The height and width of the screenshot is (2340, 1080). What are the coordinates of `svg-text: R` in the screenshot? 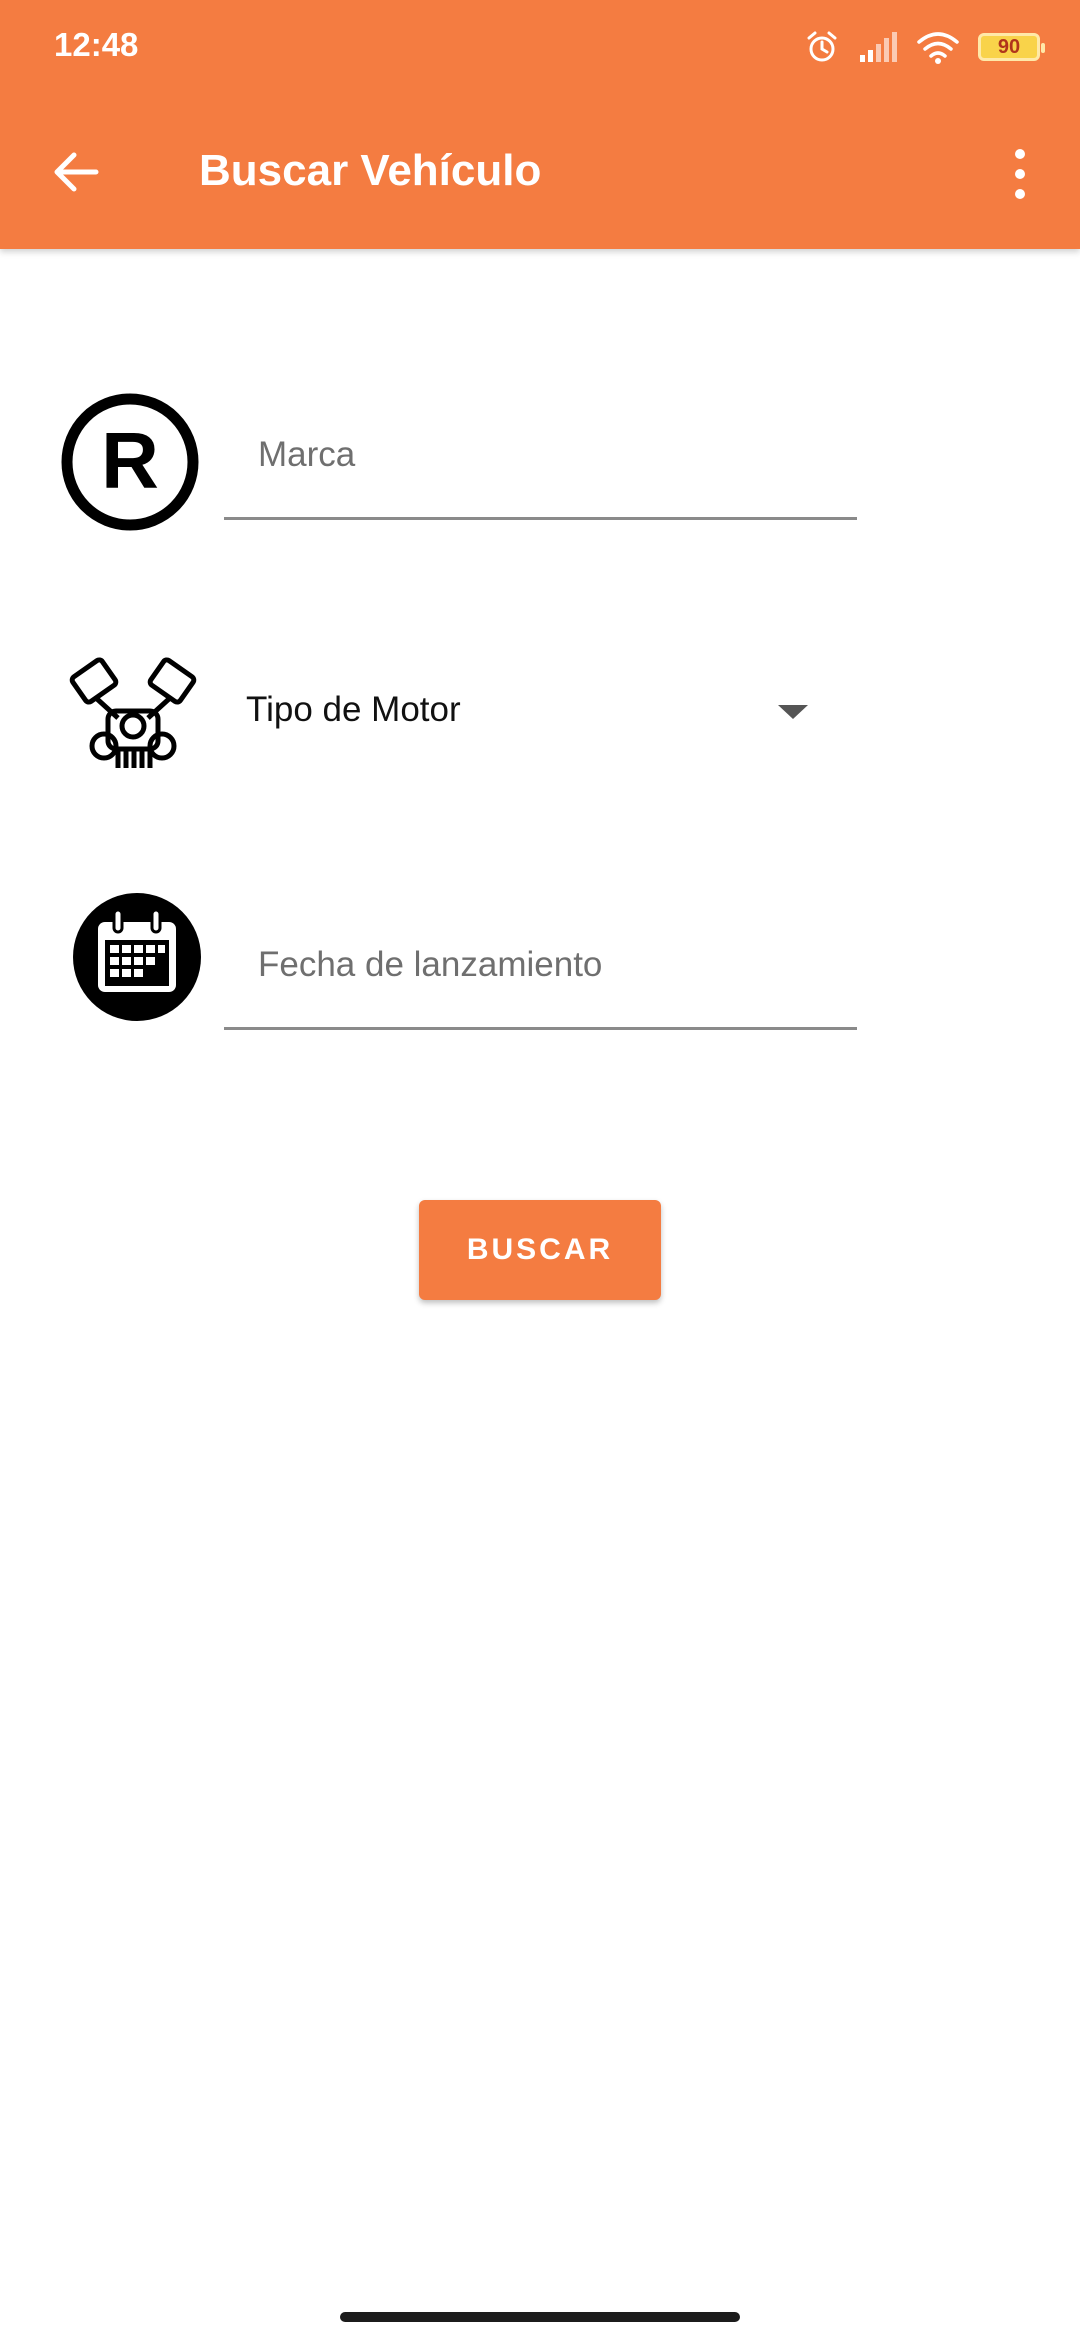 It's located at (130, 460).